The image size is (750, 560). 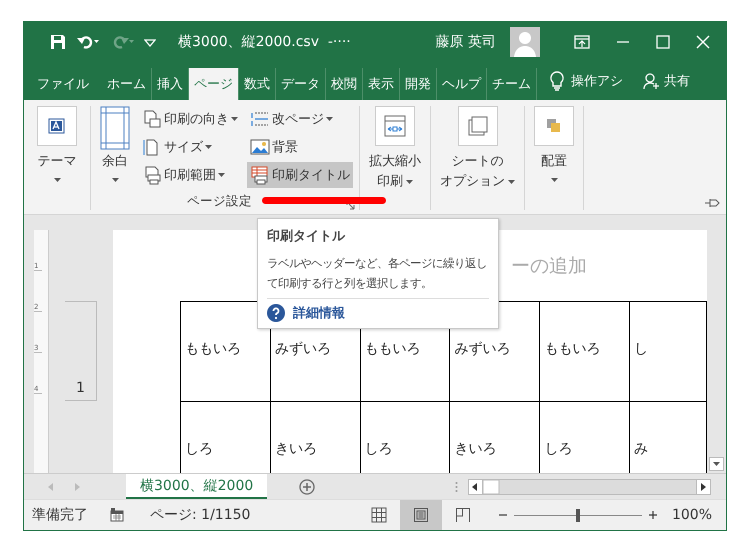 What do you see at coordinates (152, 119) in the screenshot?
I see `orientation-icon` at bounding box center [152, 119].